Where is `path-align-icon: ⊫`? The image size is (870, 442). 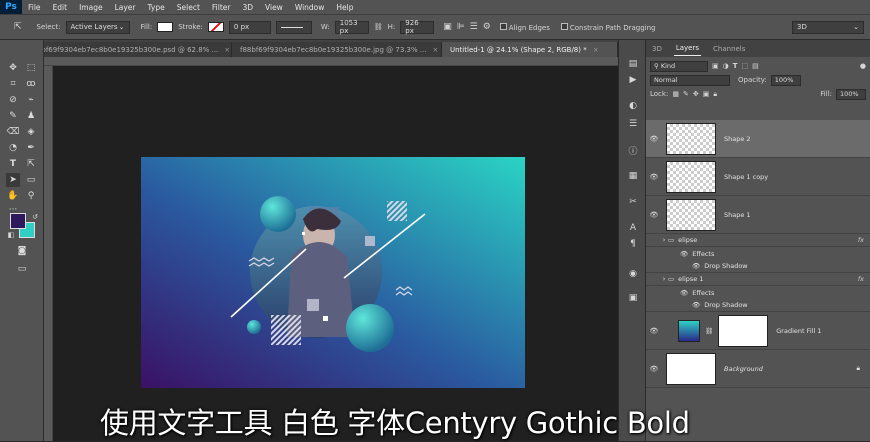 path-align-icon: ⊫ is located at coordinates (461, 27).